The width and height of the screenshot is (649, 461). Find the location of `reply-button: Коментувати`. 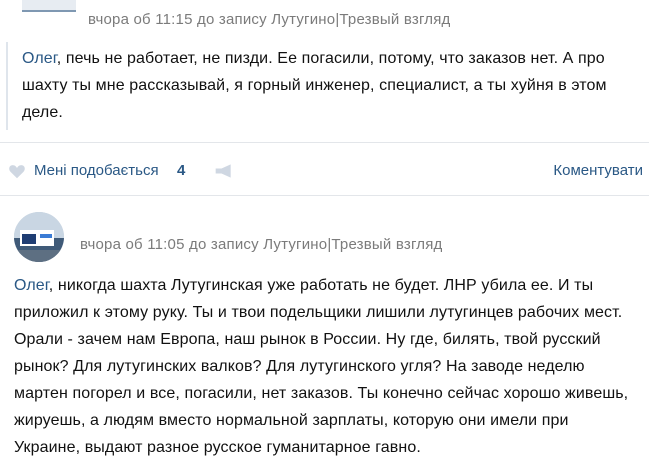

reply-button: Коментувати is located at coordinates (598, 170).